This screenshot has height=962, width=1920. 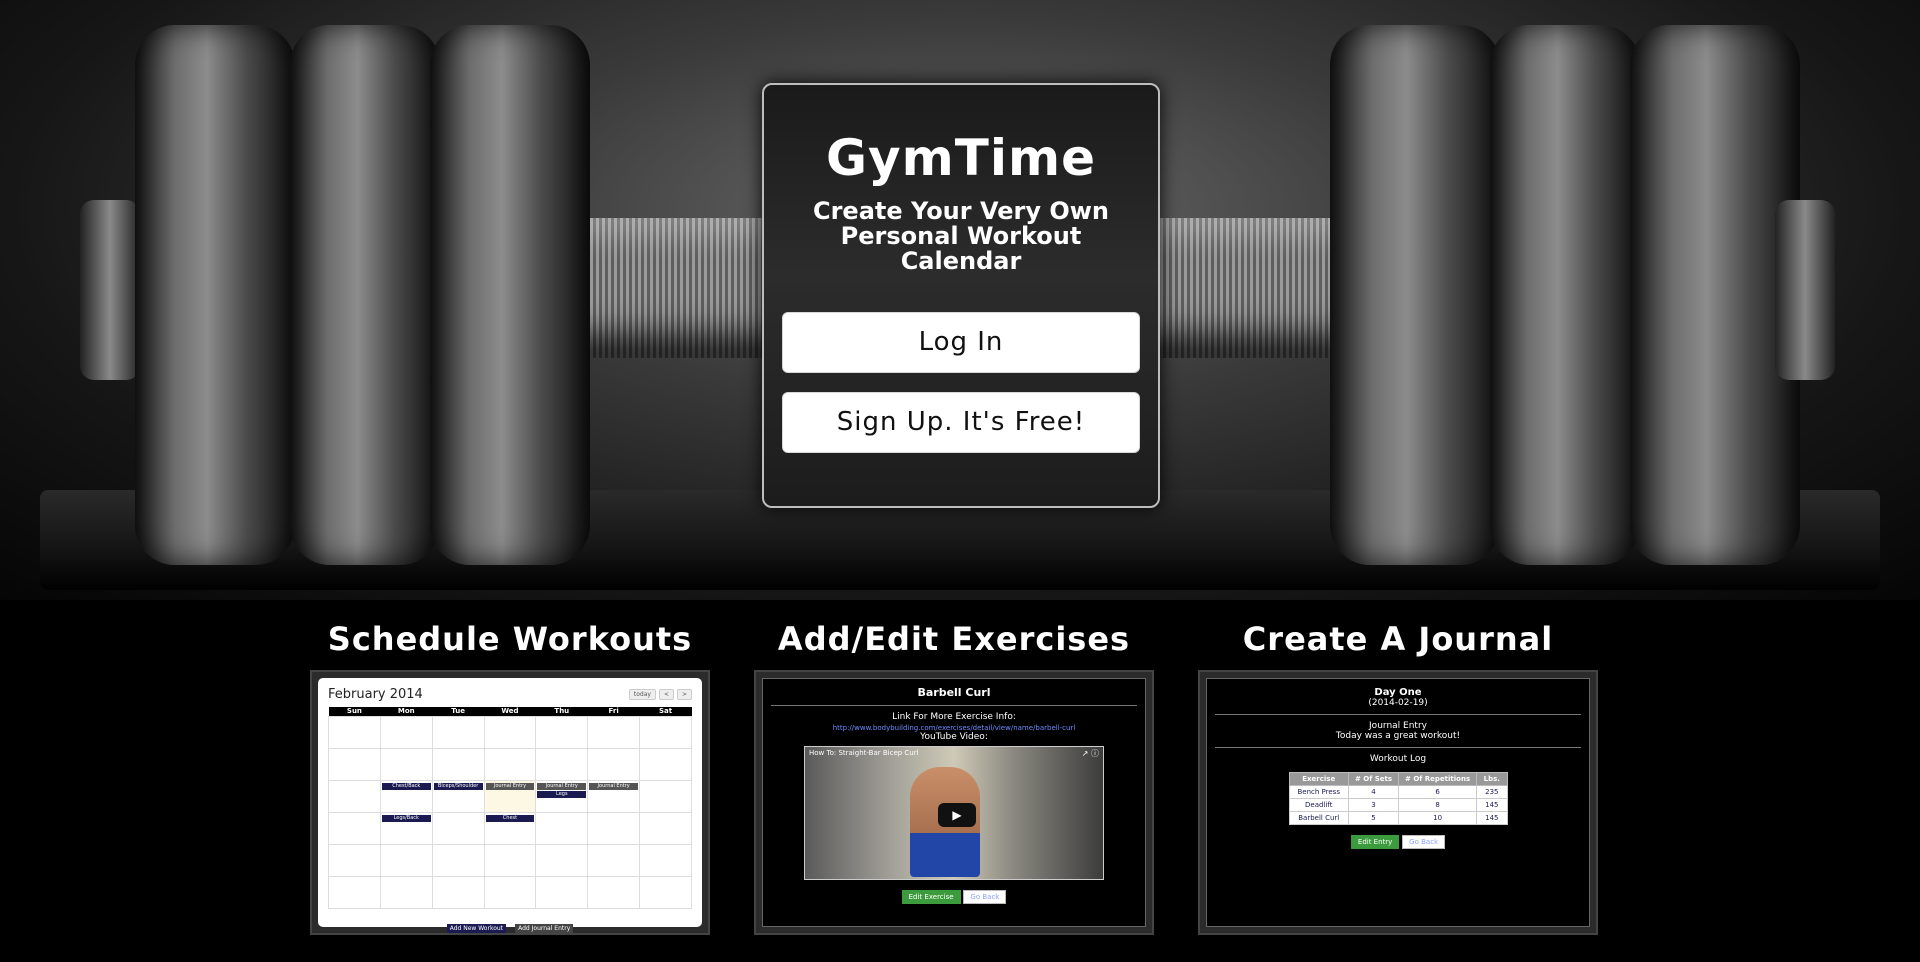 I want to click on table-cell: Deadlift, so click(x=1318, y=805).